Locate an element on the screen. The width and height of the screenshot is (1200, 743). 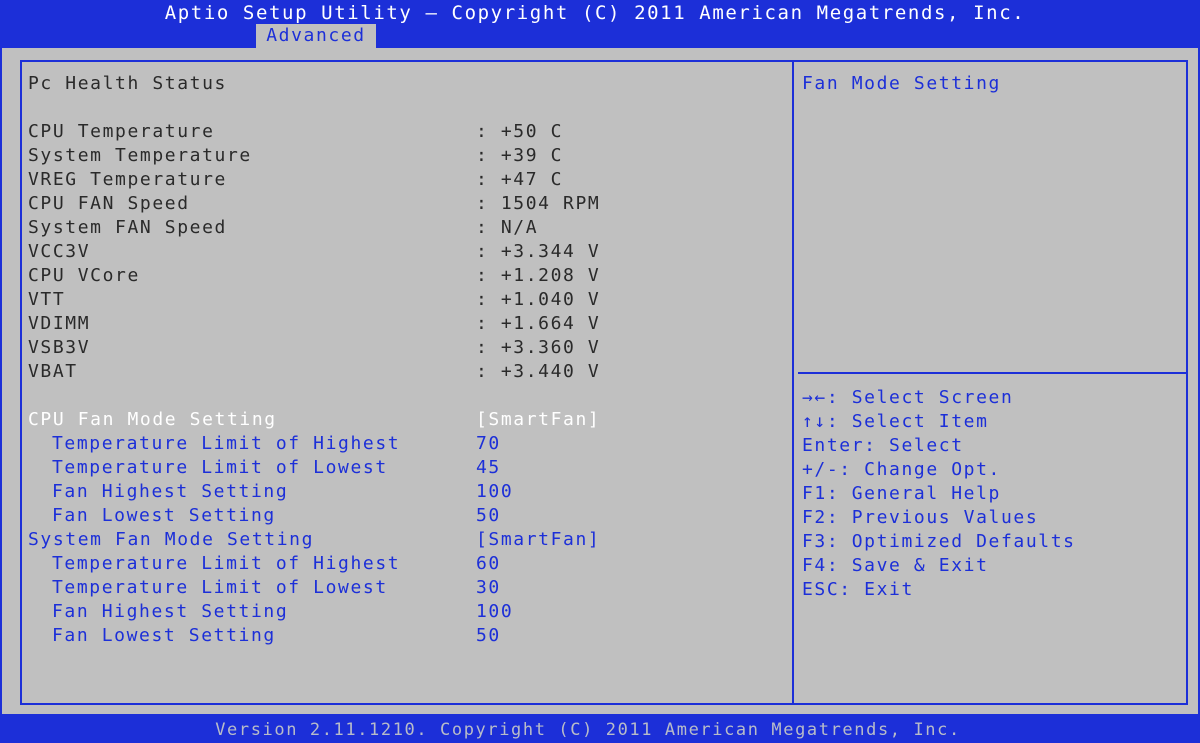
reading-label-system-temperature: System Temperature is located at coordinates (140, 155).